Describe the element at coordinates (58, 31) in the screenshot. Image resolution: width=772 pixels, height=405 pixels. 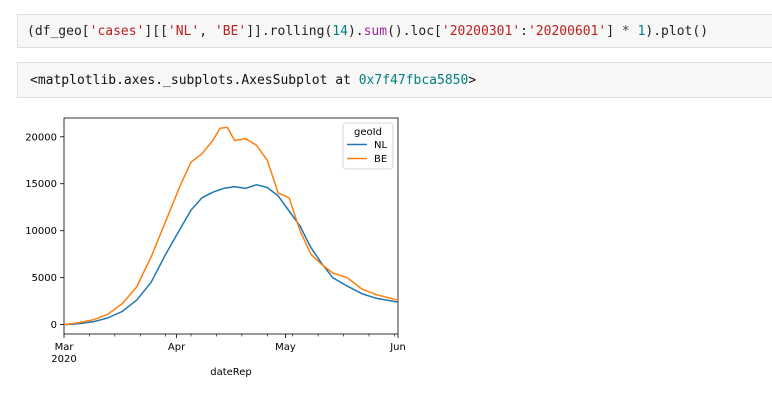
I see `code-token: (df_geo[` at that location.